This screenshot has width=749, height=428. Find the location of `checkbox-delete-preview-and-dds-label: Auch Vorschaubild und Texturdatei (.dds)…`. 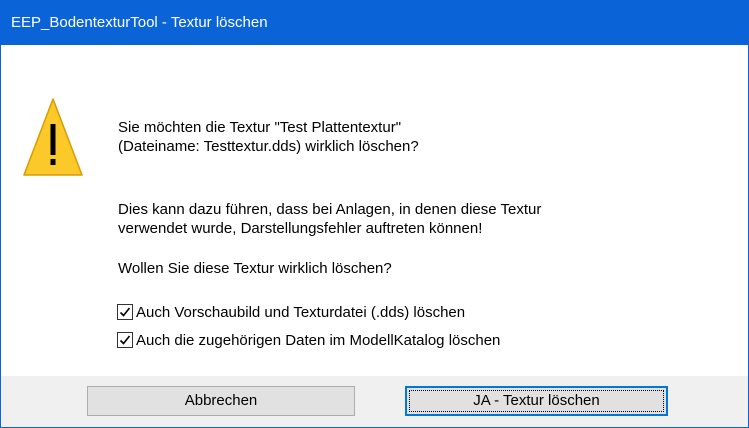

checkbox-delete-preview-and-dds-label: Auch Vorschaubild und Texturdatei (.dds)… is located at coordinates (300, 312).